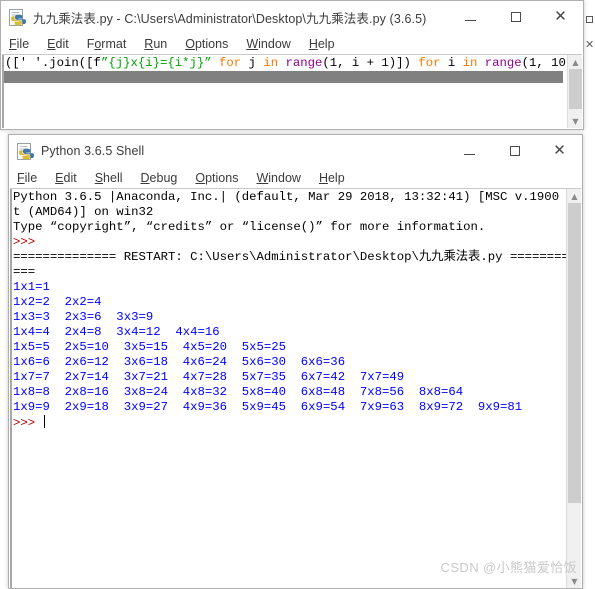 This screenshot has width=595, height=589. I want to click on code-token-4: j, so click(252, 63).